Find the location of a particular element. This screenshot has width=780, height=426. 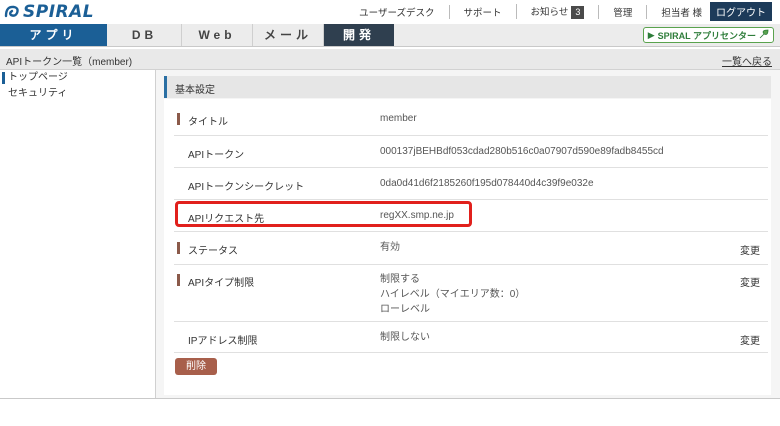

support-link: サポート is located at coordinates (482, 11).